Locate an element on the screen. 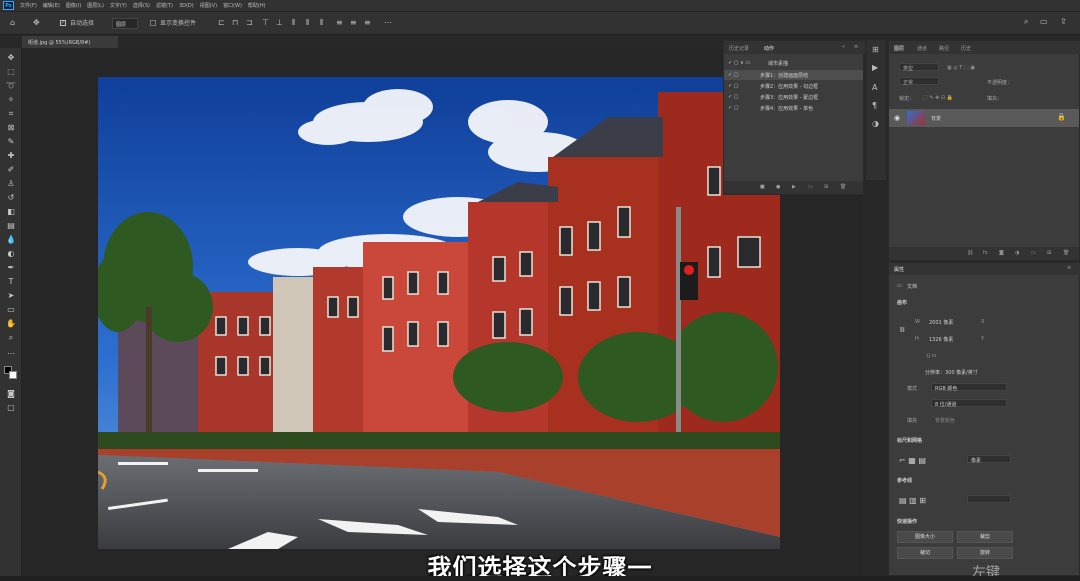 This screenshot has width=1080, height=581. frame-tool-icon: ⊠ is located at coordinates (11, 127).